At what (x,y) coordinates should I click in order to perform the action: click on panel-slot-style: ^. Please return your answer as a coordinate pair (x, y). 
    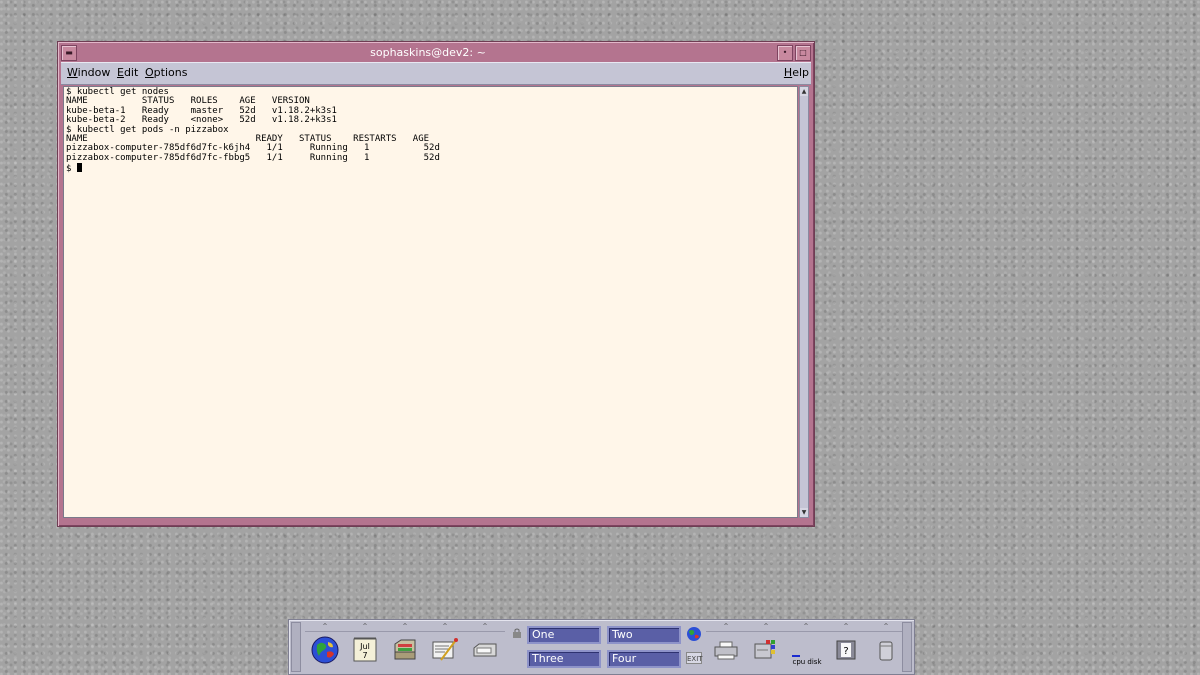
    Looking at the image, I should click on (766, 647).